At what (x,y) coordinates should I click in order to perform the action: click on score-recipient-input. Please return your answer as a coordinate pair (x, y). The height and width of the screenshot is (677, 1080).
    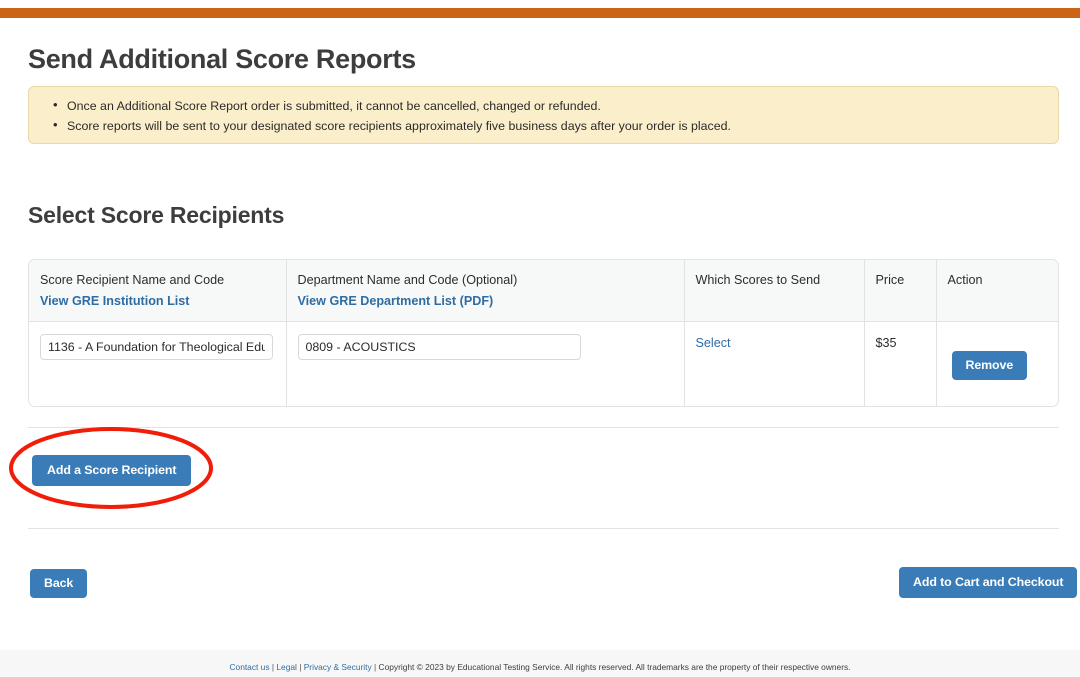
    Looking at the image, I should click on (156, 347).